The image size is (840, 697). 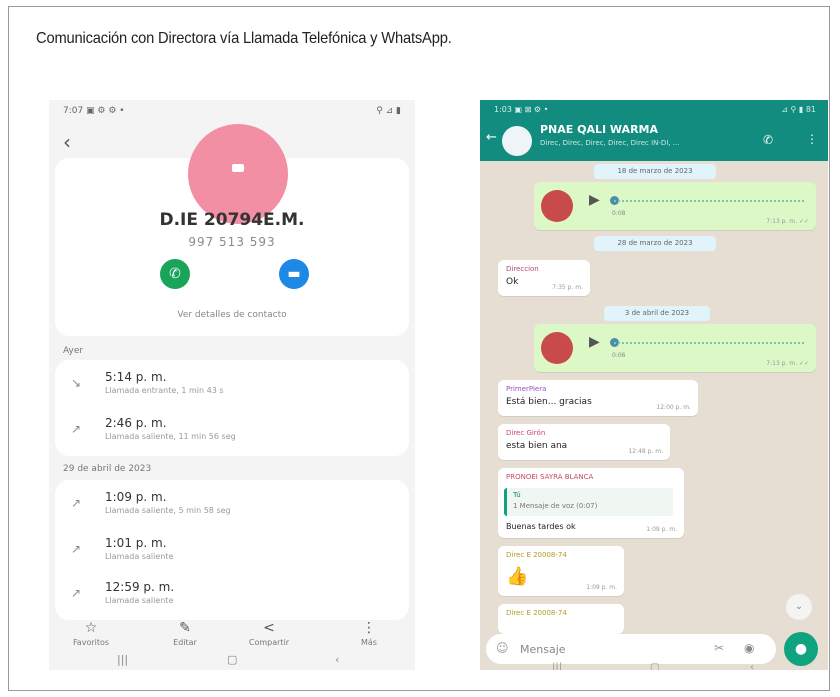 I want to click on phone-icon: ✆, so click(x=175, y=274).